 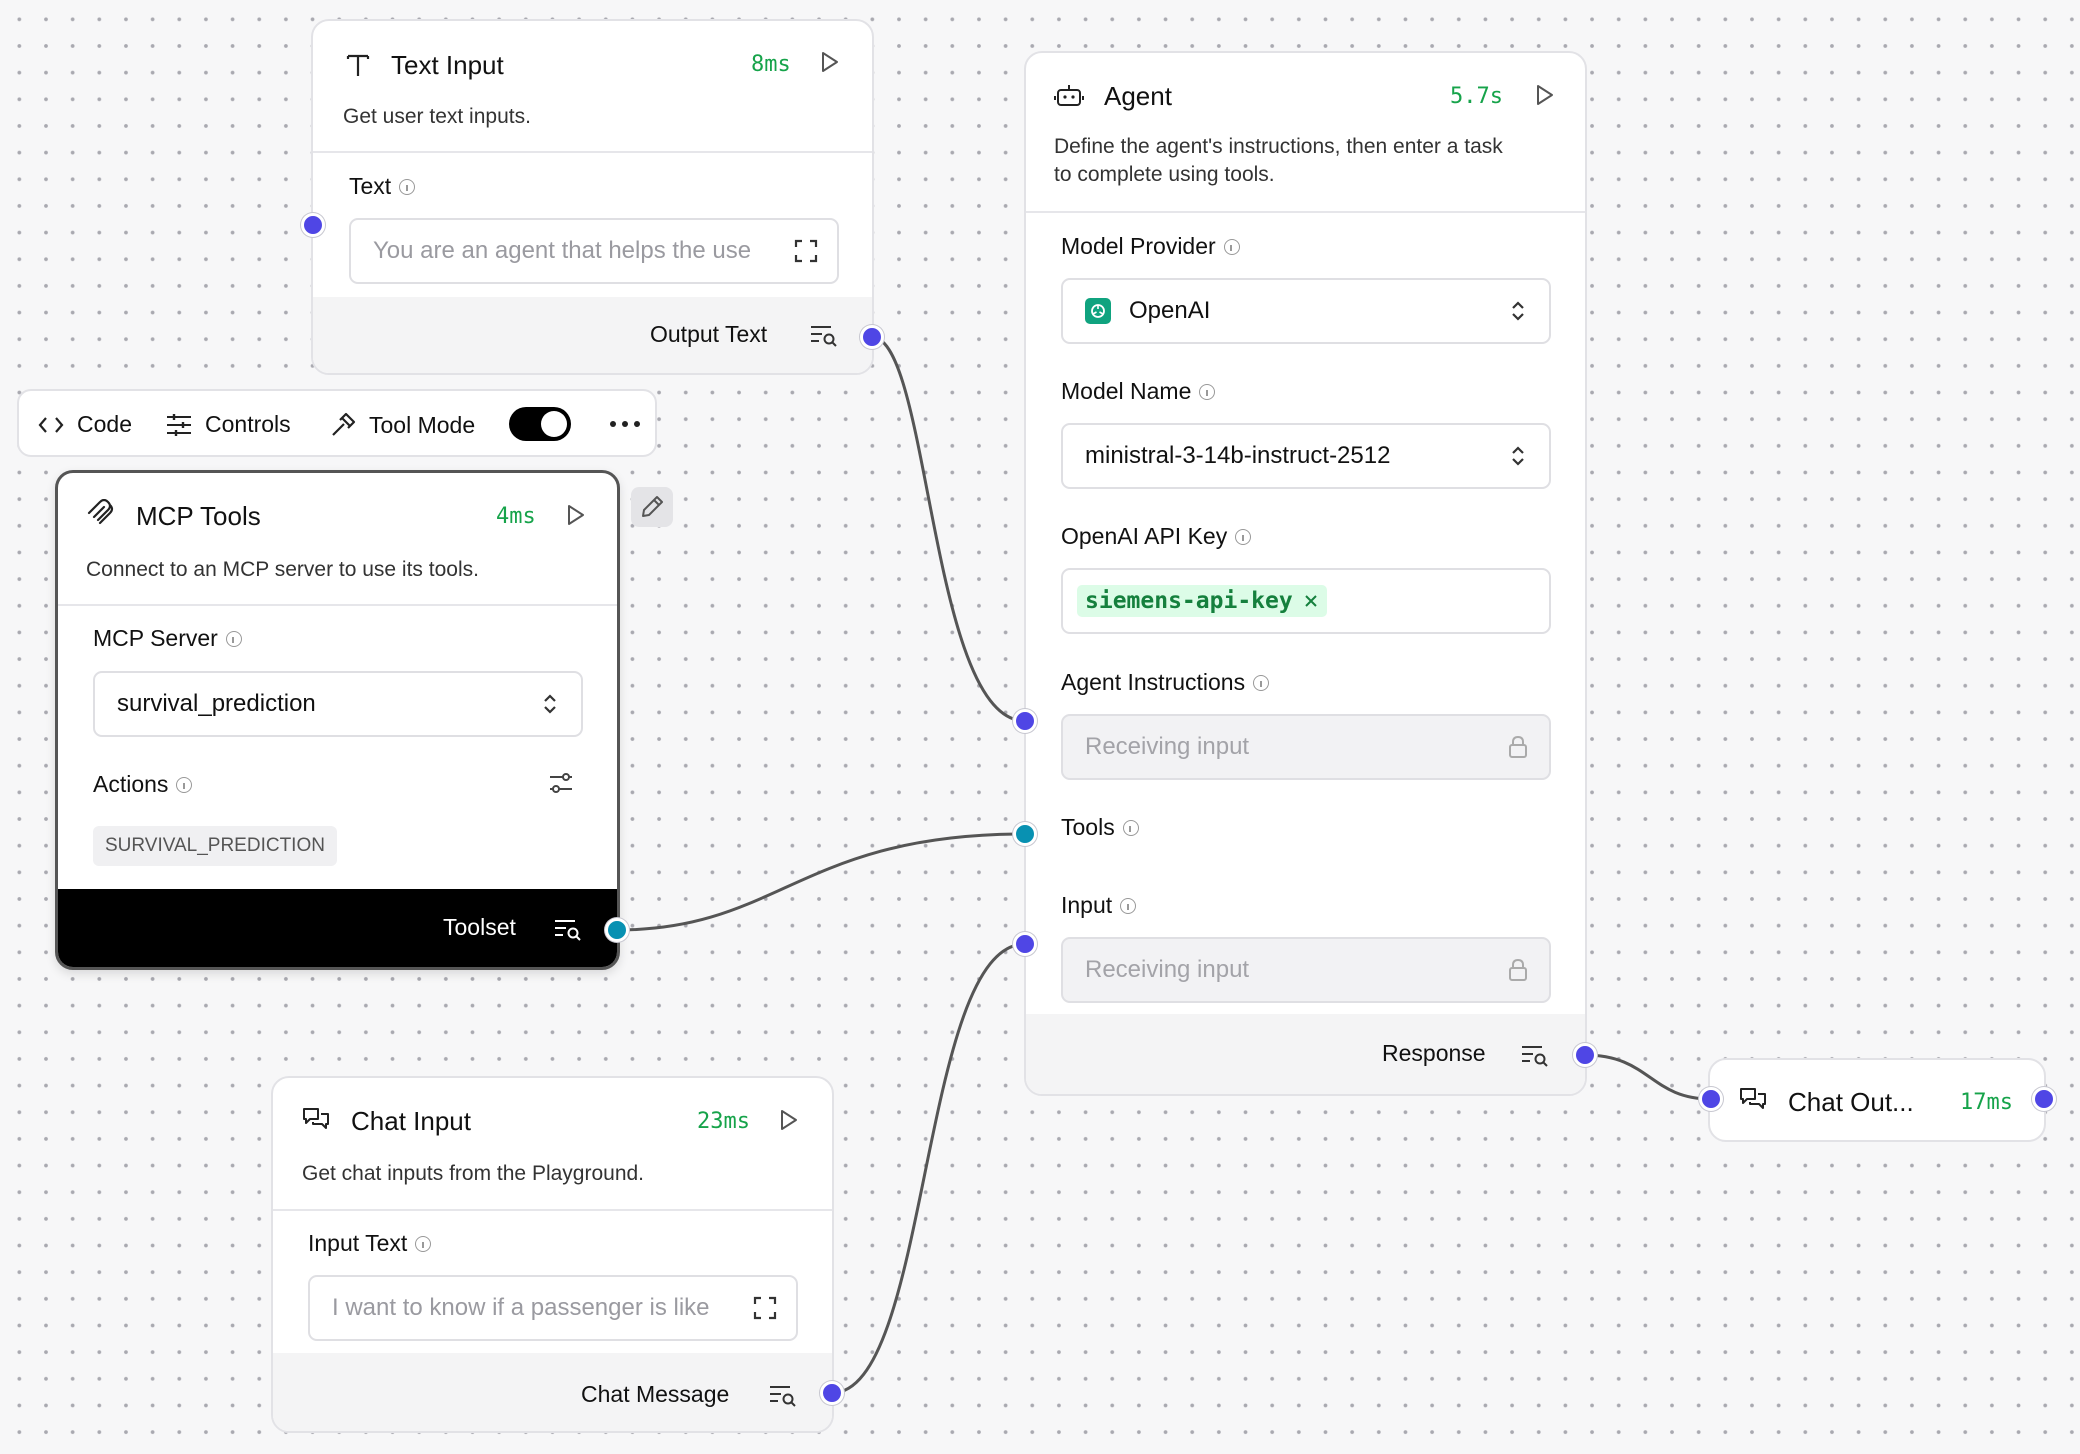 I want to click on node-output: Output Text, so click(x=592, y=335).